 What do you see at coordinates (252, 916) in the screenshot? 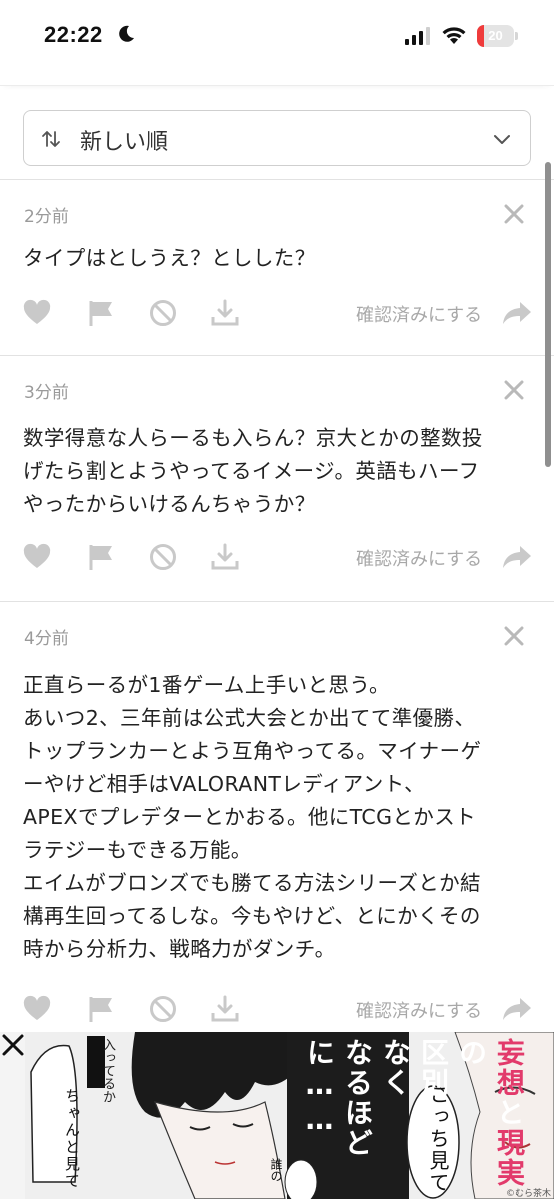
I see `comment-line: 構再生回ってるしな。今もやけど、とにかくその` at bounding box center [252, 916].